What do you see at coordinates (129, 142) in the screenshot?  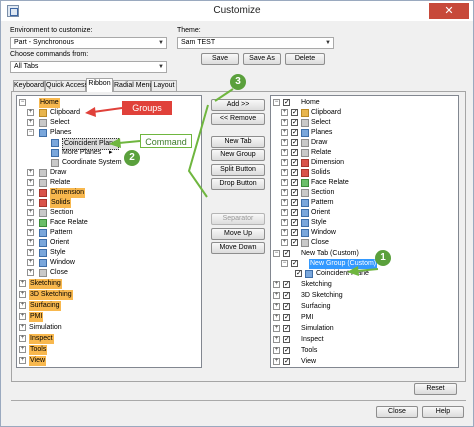 I see `command-arrow` at bounding box center [129, 142].